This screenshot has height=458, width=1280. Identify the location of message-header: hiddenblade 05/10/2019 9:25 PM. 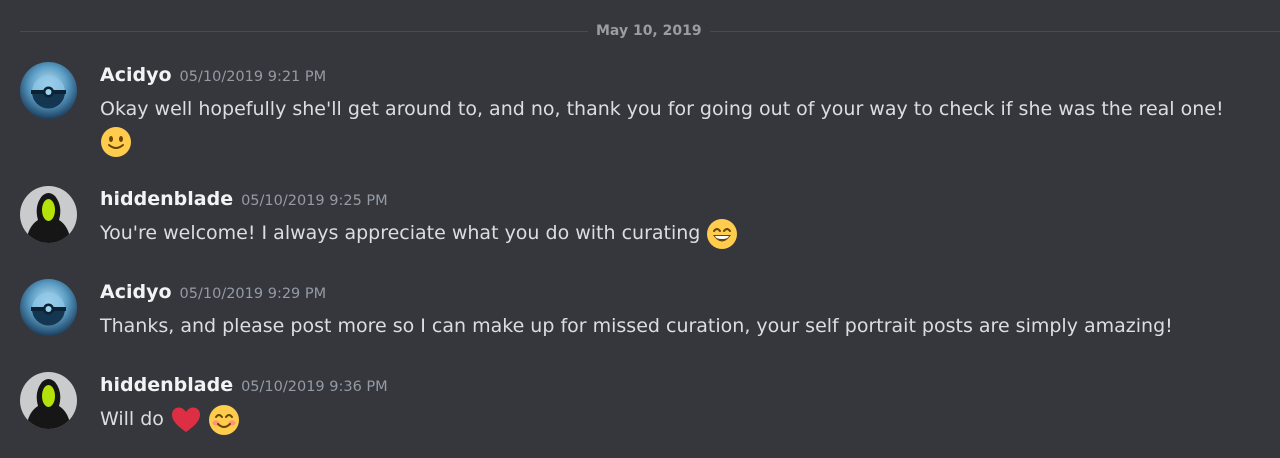
(244, 200).